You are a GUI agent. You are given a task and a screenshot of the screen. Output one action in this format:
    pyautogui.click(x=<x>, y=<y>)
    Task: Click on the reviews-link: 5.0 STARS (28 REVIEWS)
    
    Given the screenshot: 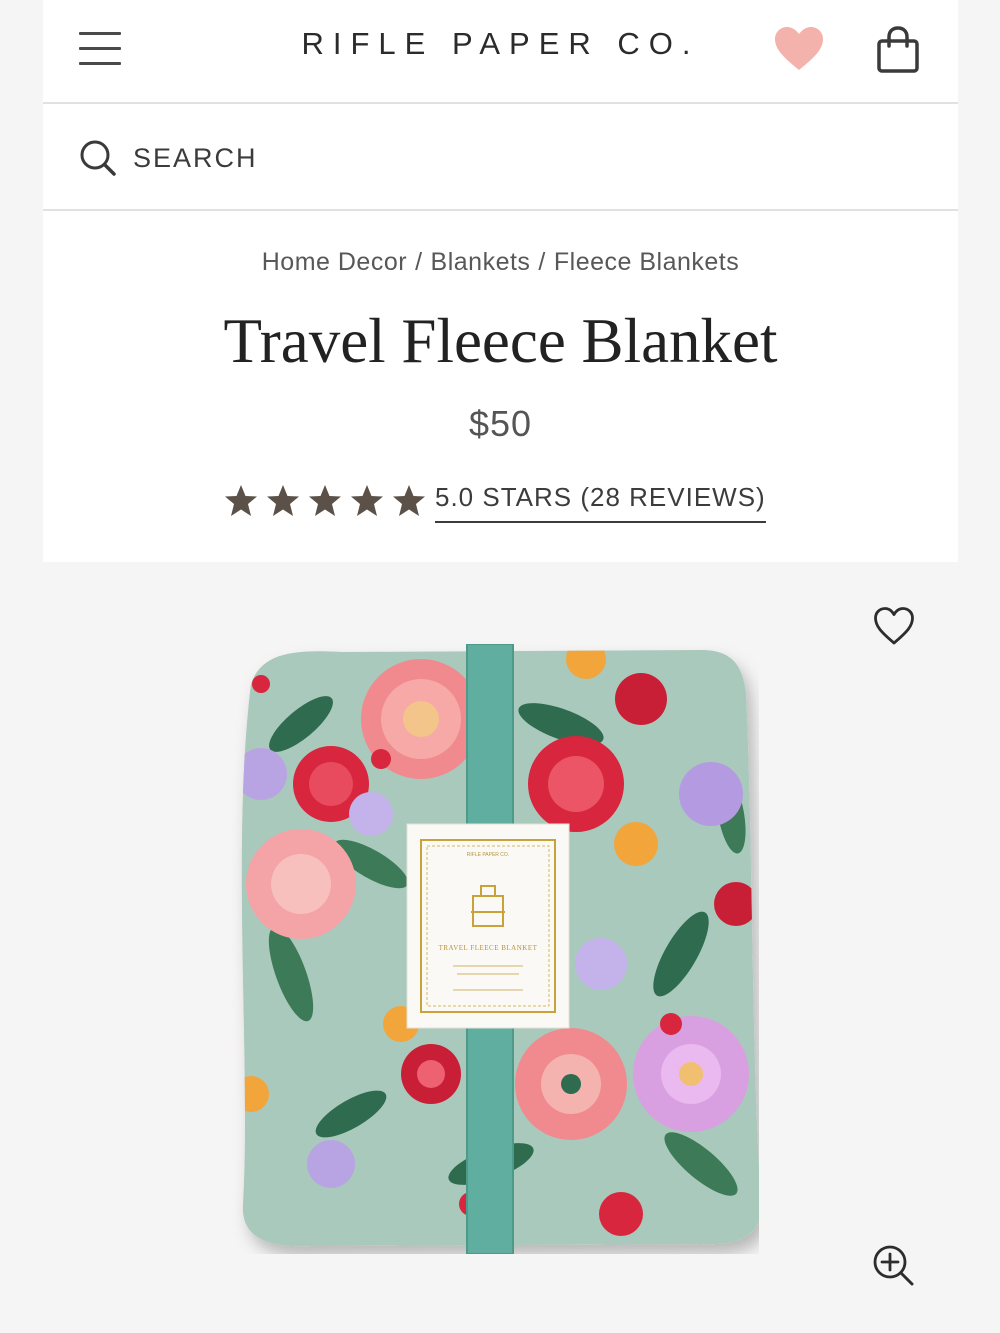 What is the action you would take?
    pyautogui.click(x=600, y=502)
    